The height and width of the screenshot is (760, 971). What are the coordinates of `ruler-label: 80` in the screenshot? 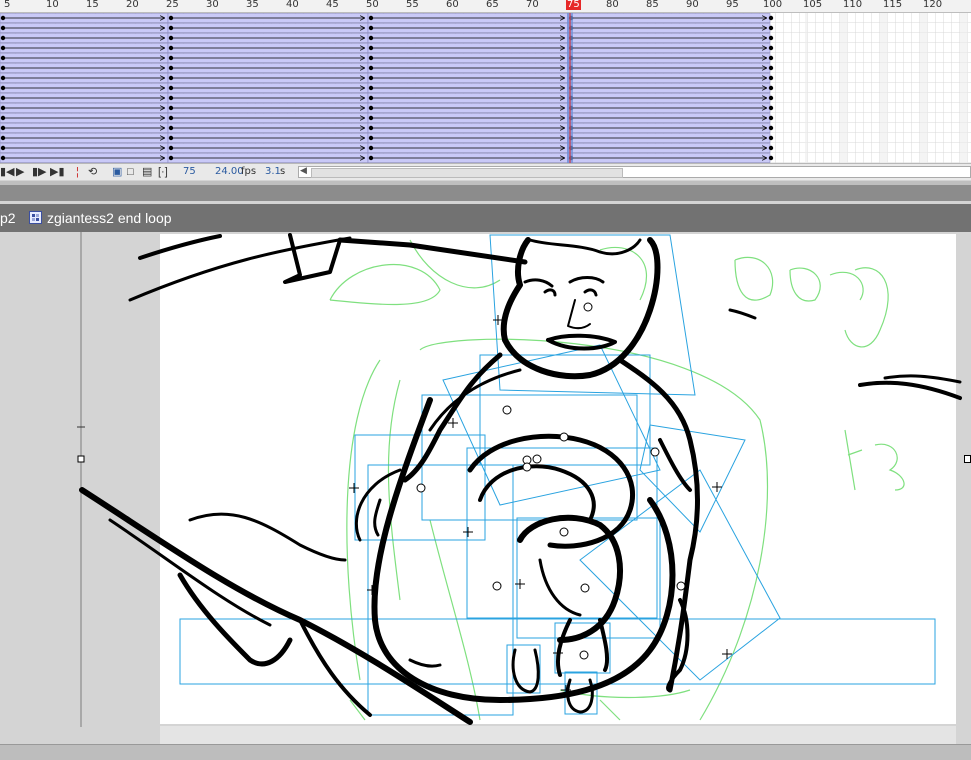 It's located at (612, 5).